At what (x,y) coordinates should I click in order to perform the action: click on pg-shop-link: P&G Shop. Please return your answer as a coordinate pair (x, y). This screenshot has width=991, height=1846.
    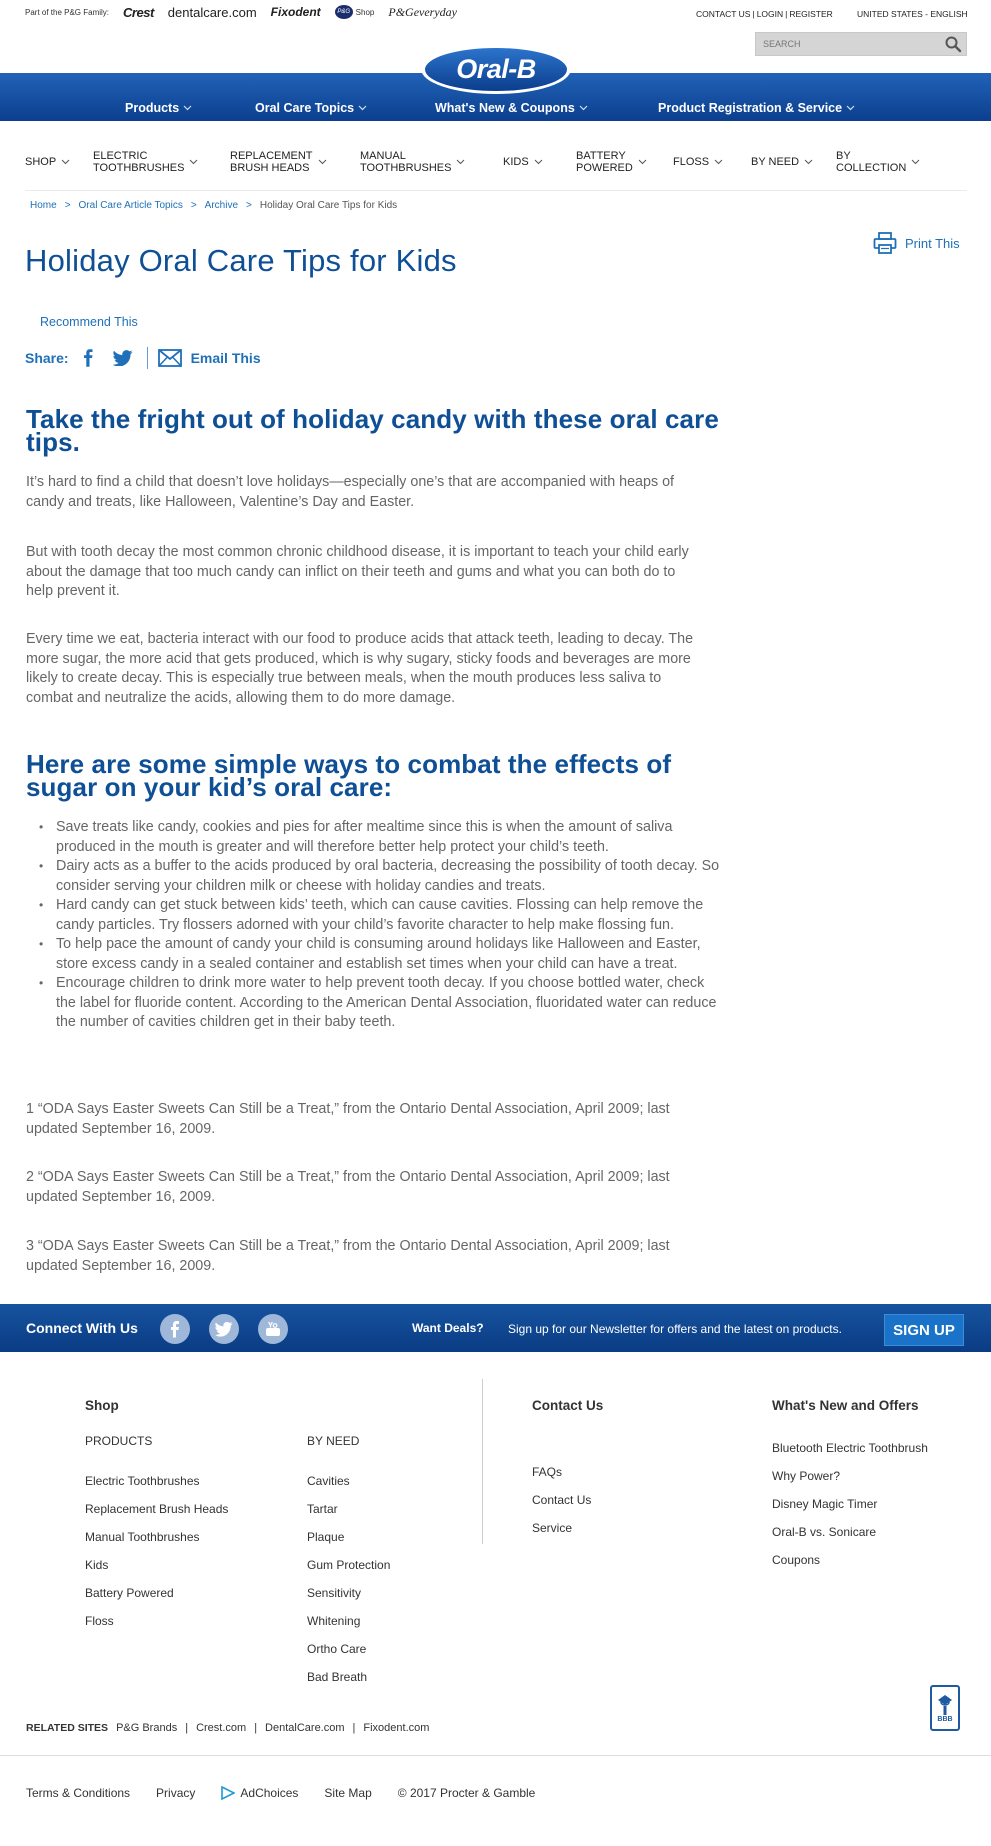
    Looking at the image, I should click on (354, 12).